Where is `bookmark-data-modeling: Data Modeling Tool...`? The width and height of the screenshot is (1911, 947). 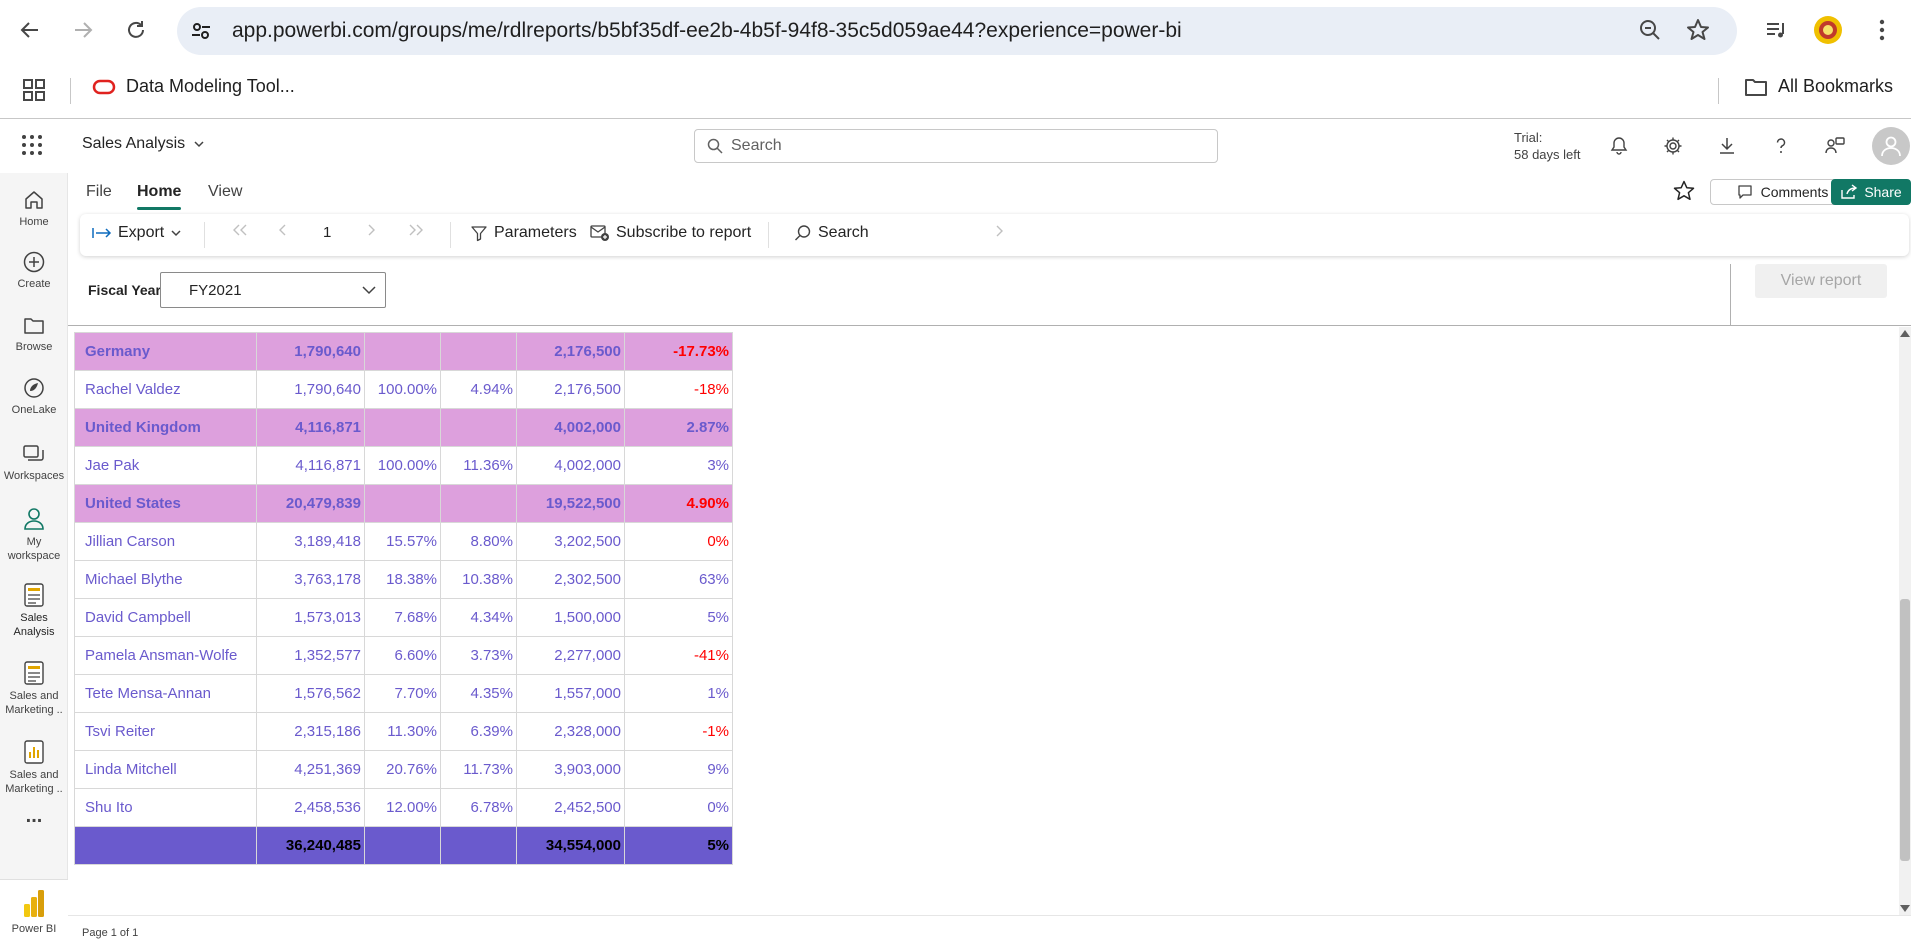
bookmark-data-modeling: Data Modeling Tool... is located at coordinates (193, 86).